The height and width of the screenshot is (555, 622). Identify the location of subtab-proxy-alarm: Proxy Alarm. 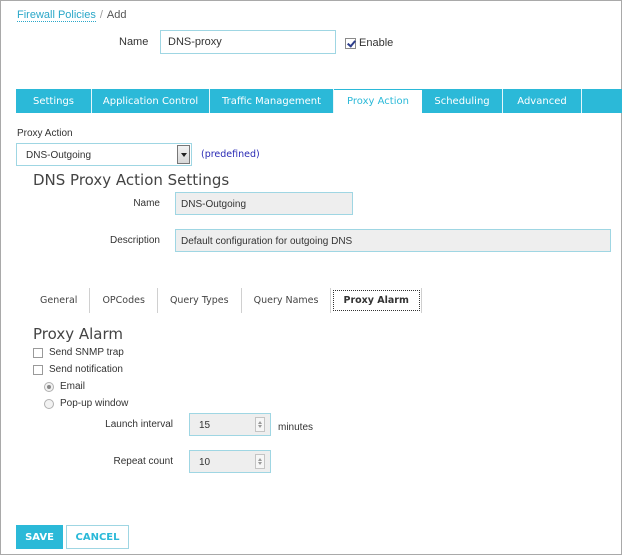
(376, 300).